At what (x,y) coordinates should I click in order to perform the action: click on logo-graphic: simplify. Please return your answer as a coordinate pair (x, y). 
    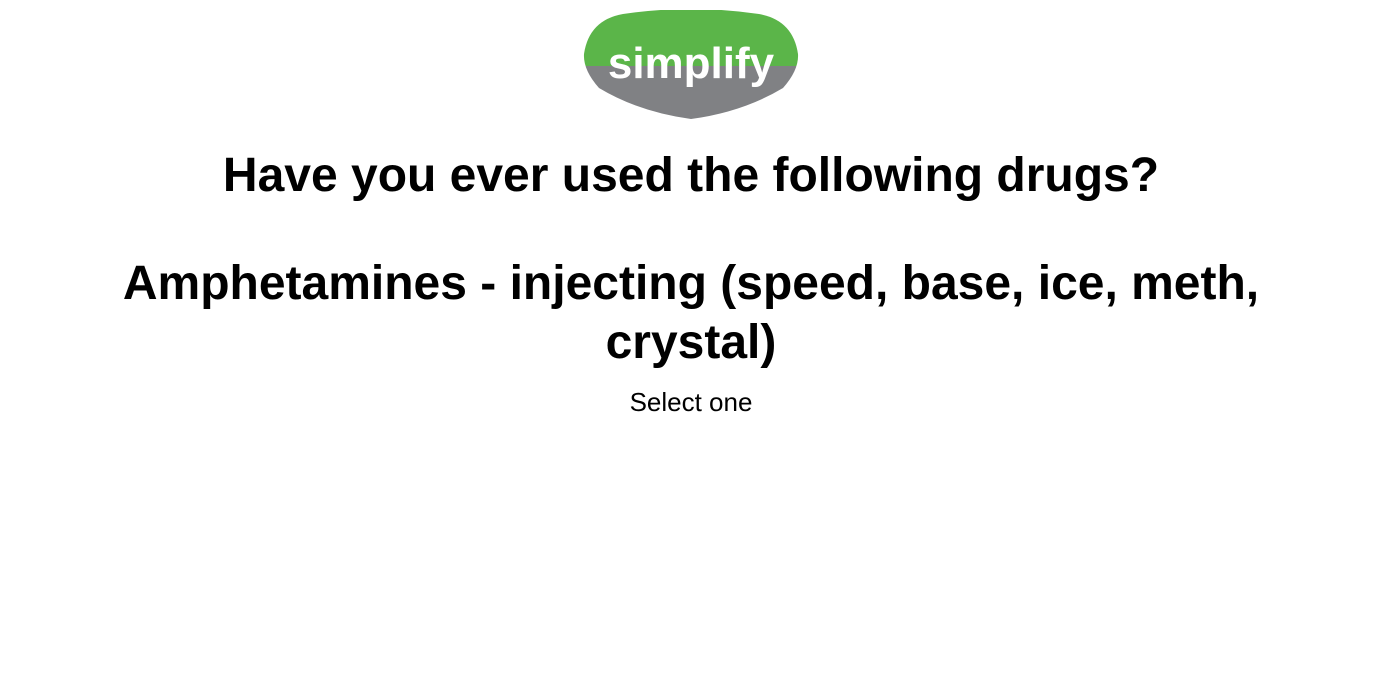
    Looking at the image, I should click on (691, 64).